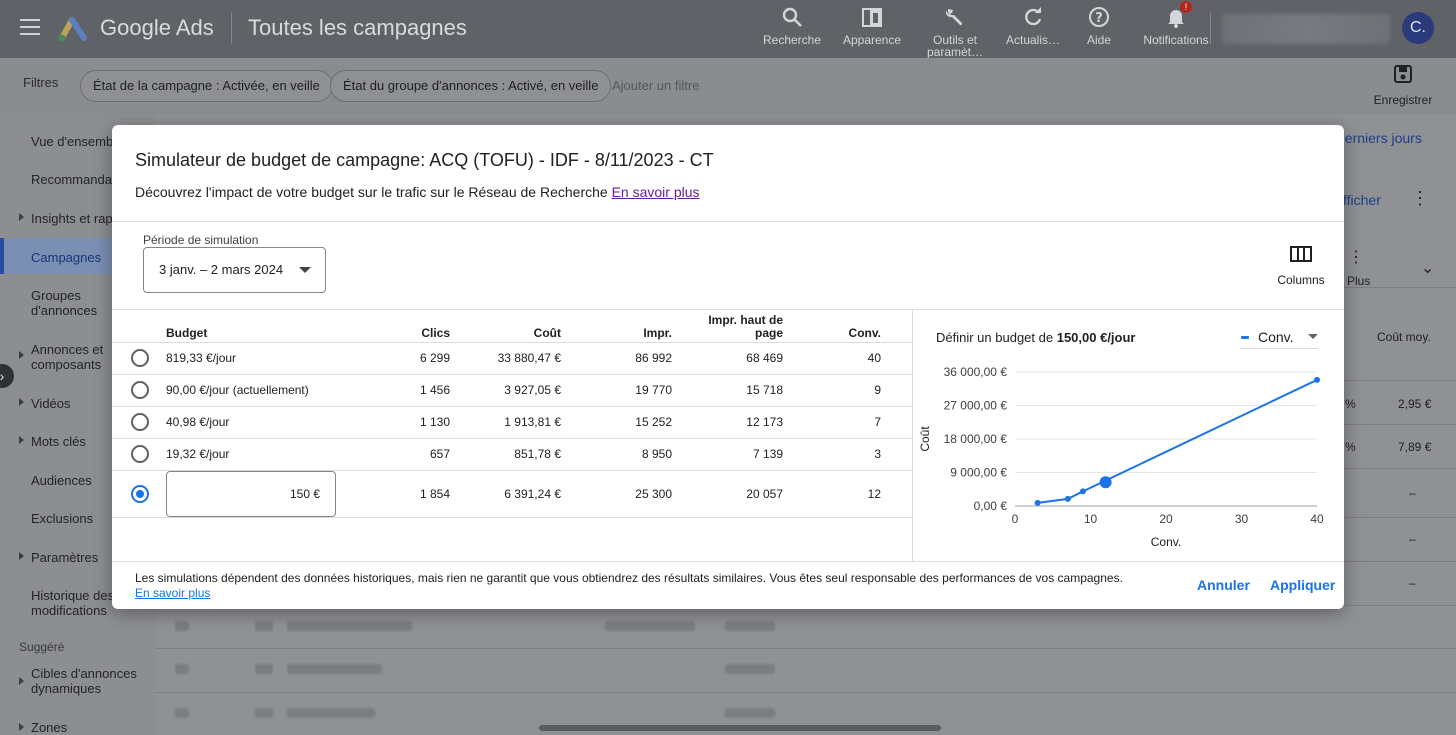  I want to click on display-button: fficher, so click(1362, 200).